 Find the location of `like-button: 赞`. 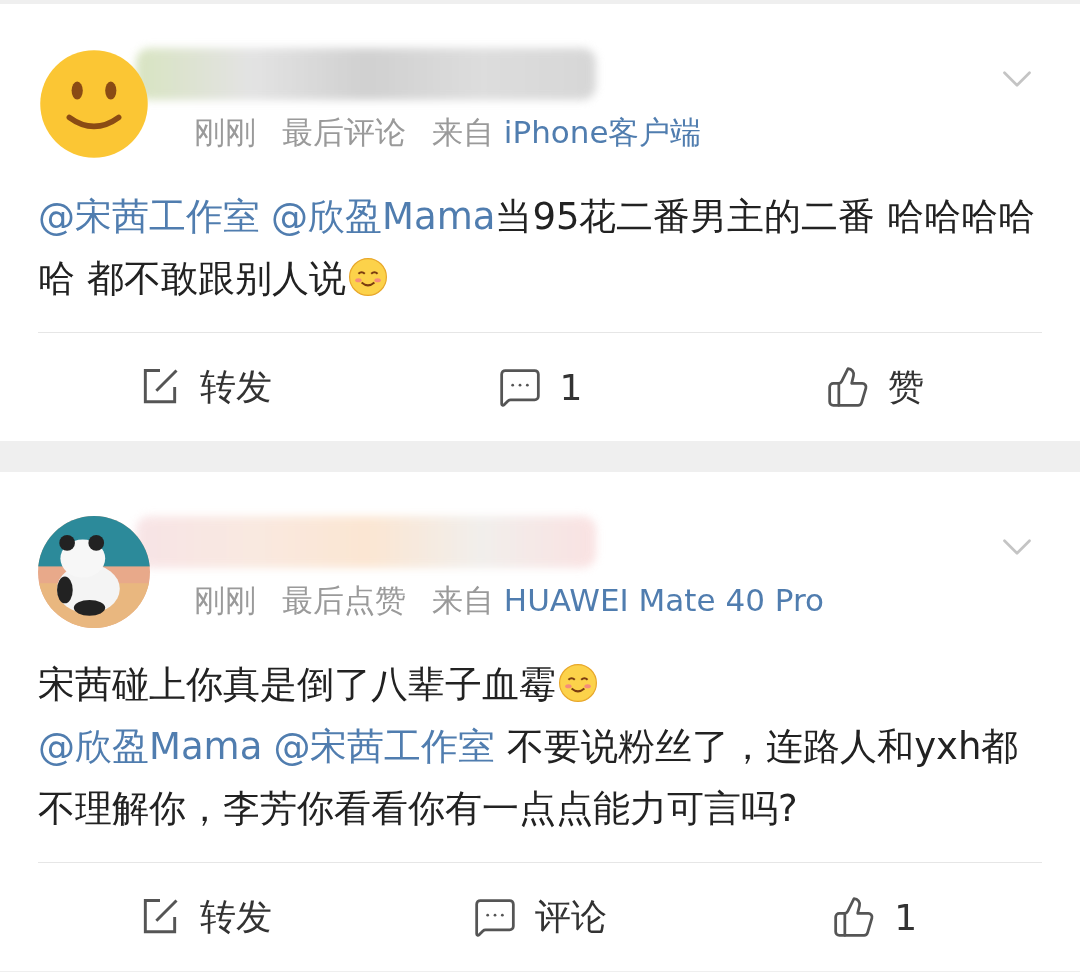

like-button: 赞 is located at coordinates (874, 387).